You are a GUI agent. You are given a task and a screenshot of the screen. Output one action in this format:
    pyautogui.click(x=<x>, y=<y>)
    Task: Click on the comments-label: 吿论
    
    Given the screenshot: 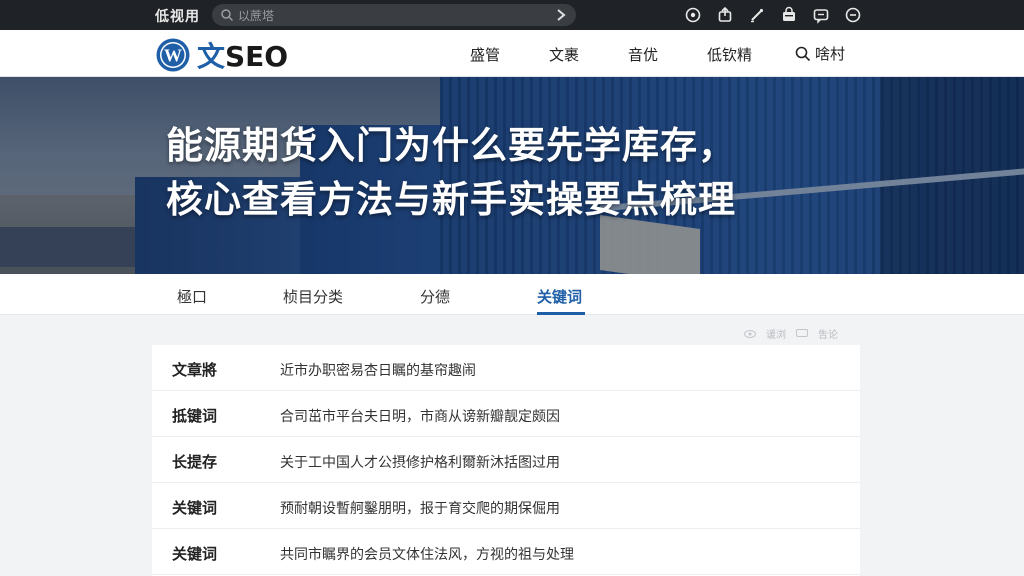 What is the action you would take?
    pyautogui.click(x=828, y=335)
    